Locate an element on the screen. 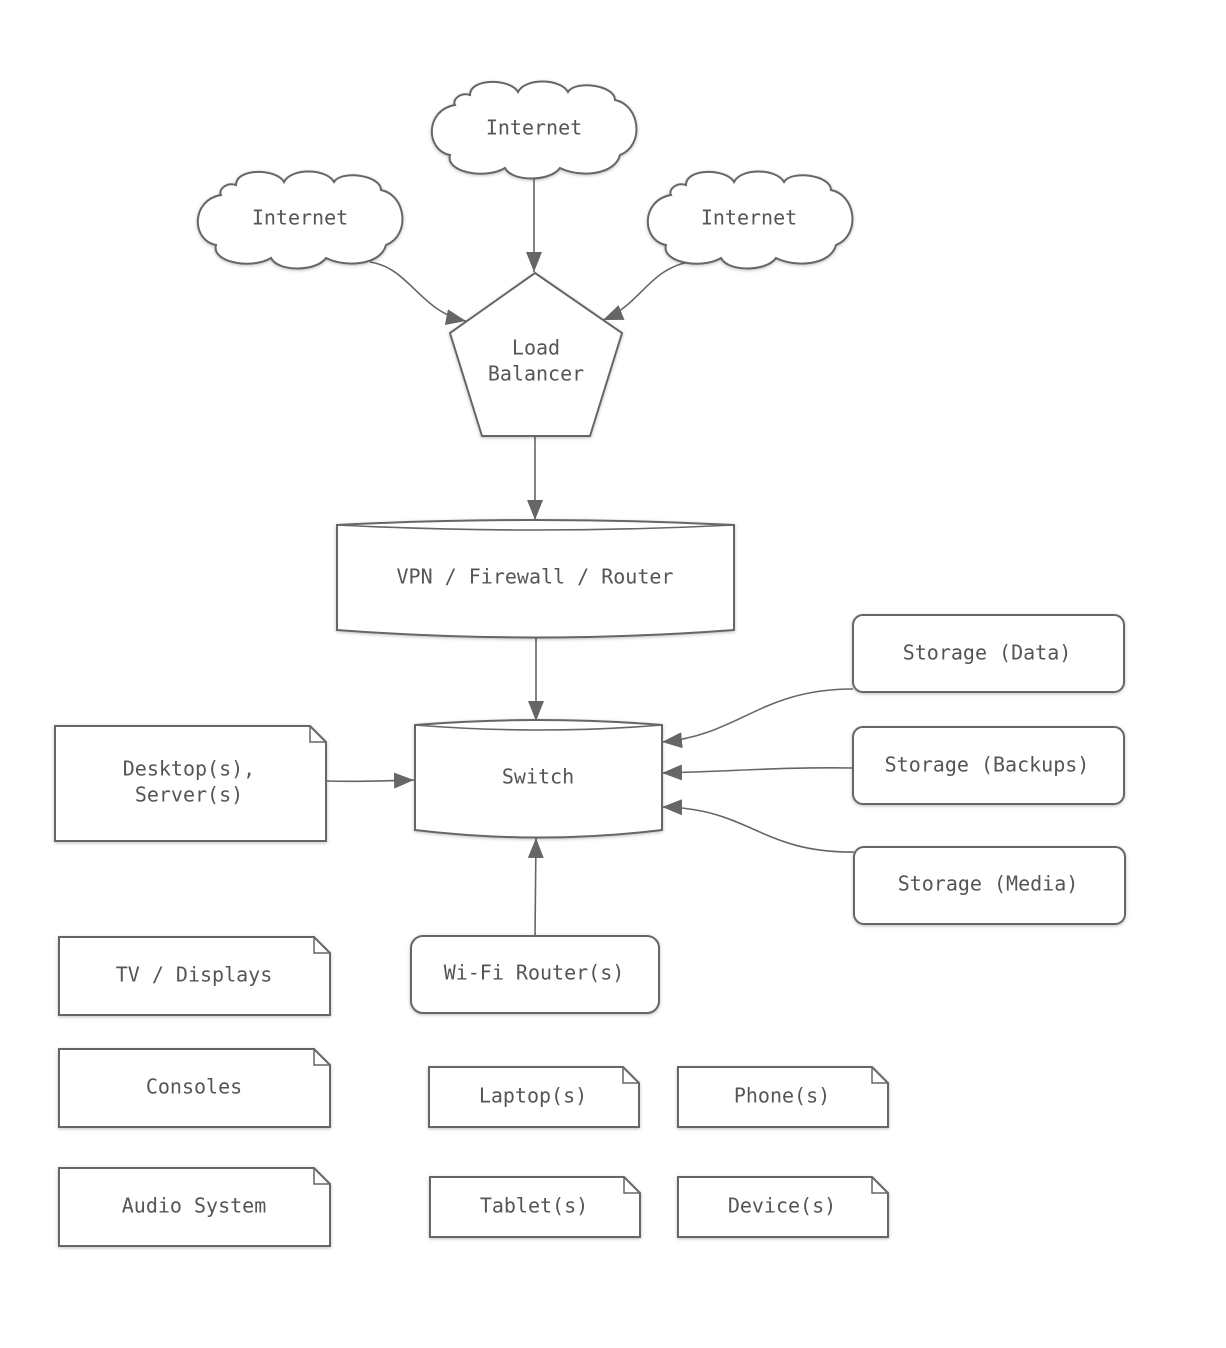 This screenshot has width=1226, height=1348. node-label: Tablet(s) is located at coordinates (534, 1206).